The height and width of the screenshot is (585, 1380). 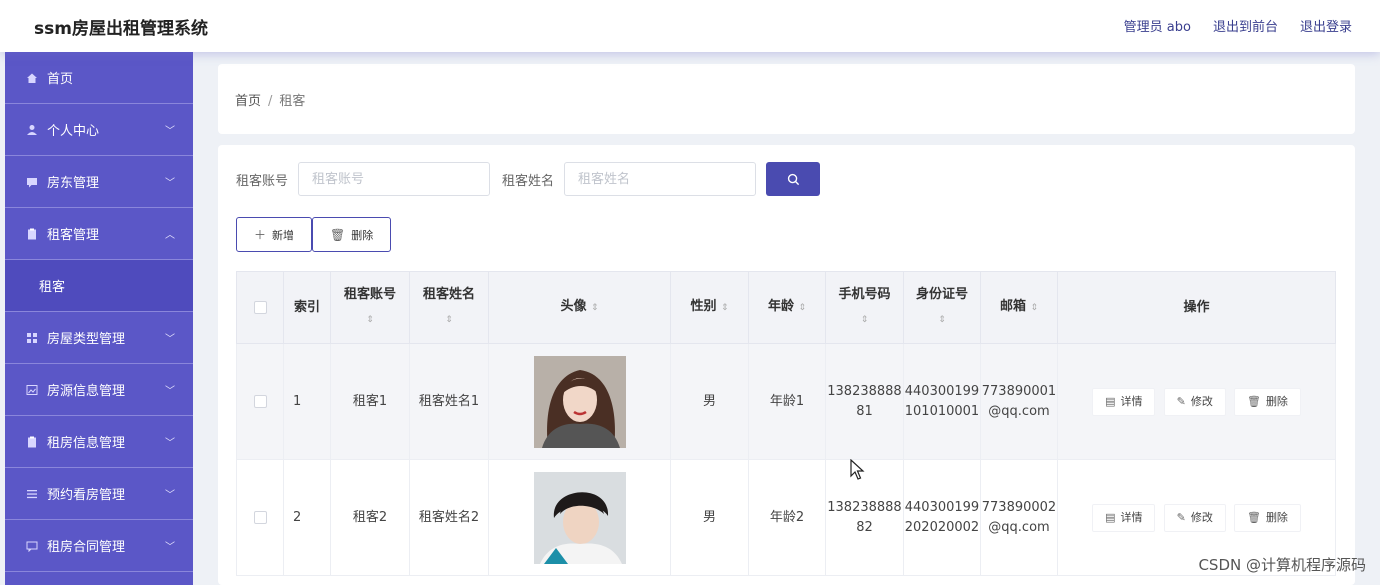 I want to click on header-avatar: 头像 ⇕, so click(x=579, y=307).